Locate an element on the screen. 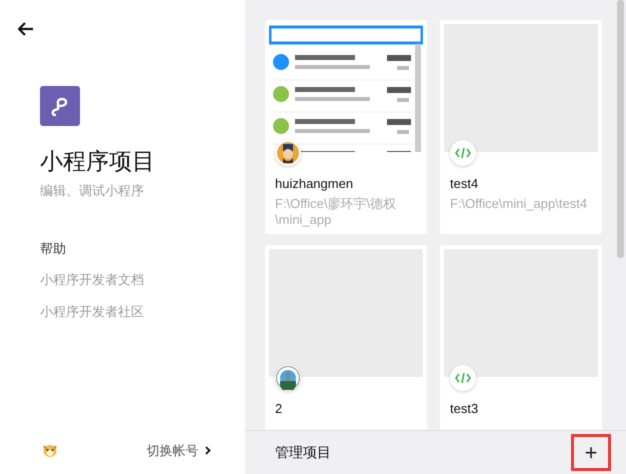  help-heading: 帮助 is located at coordinates (53, 249).